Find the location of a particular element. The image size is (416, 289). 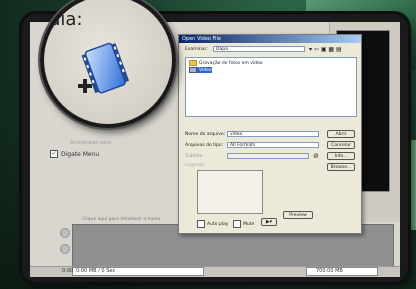

filetype-label: Arquivos do tipo: is located at coordinates (204, 145).